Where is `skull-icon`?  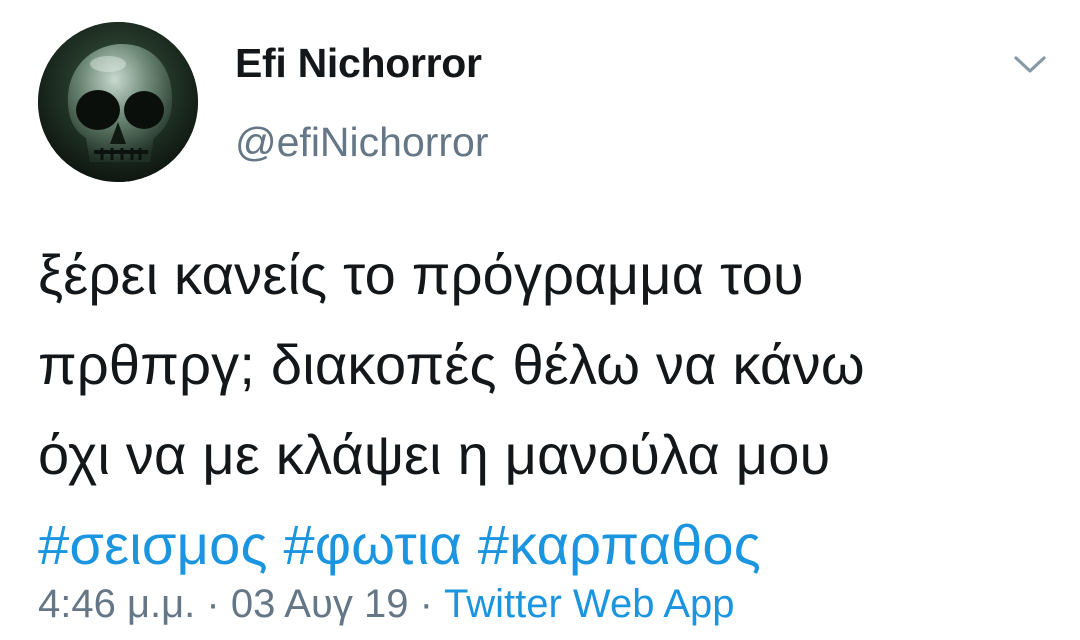 skull-icon is located at coordinates (118, 102).